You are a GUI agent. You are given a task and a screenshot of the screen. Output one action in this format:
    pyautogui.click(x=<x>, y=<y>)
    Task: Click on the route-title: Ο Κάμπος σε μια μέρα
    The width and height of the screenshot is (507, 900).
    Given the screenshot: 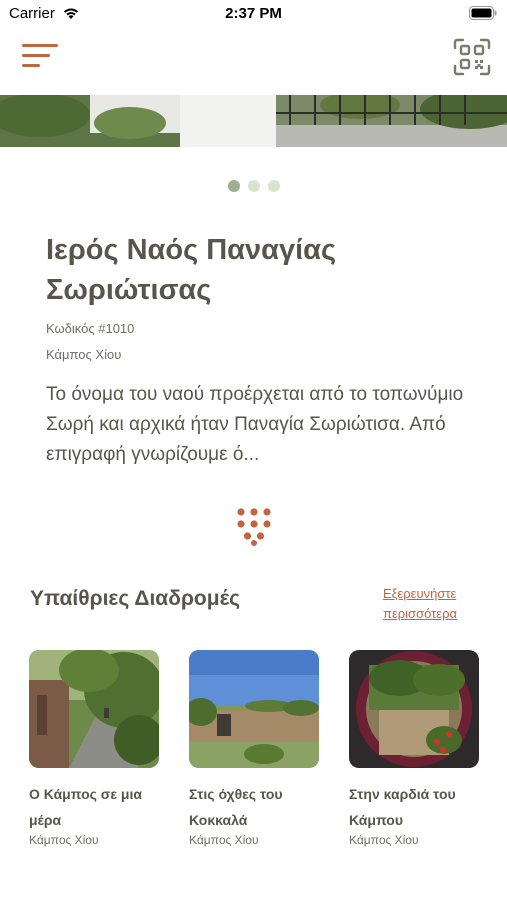 What is the action you would take?
    pyautogui.click(x=85, y=807)
    